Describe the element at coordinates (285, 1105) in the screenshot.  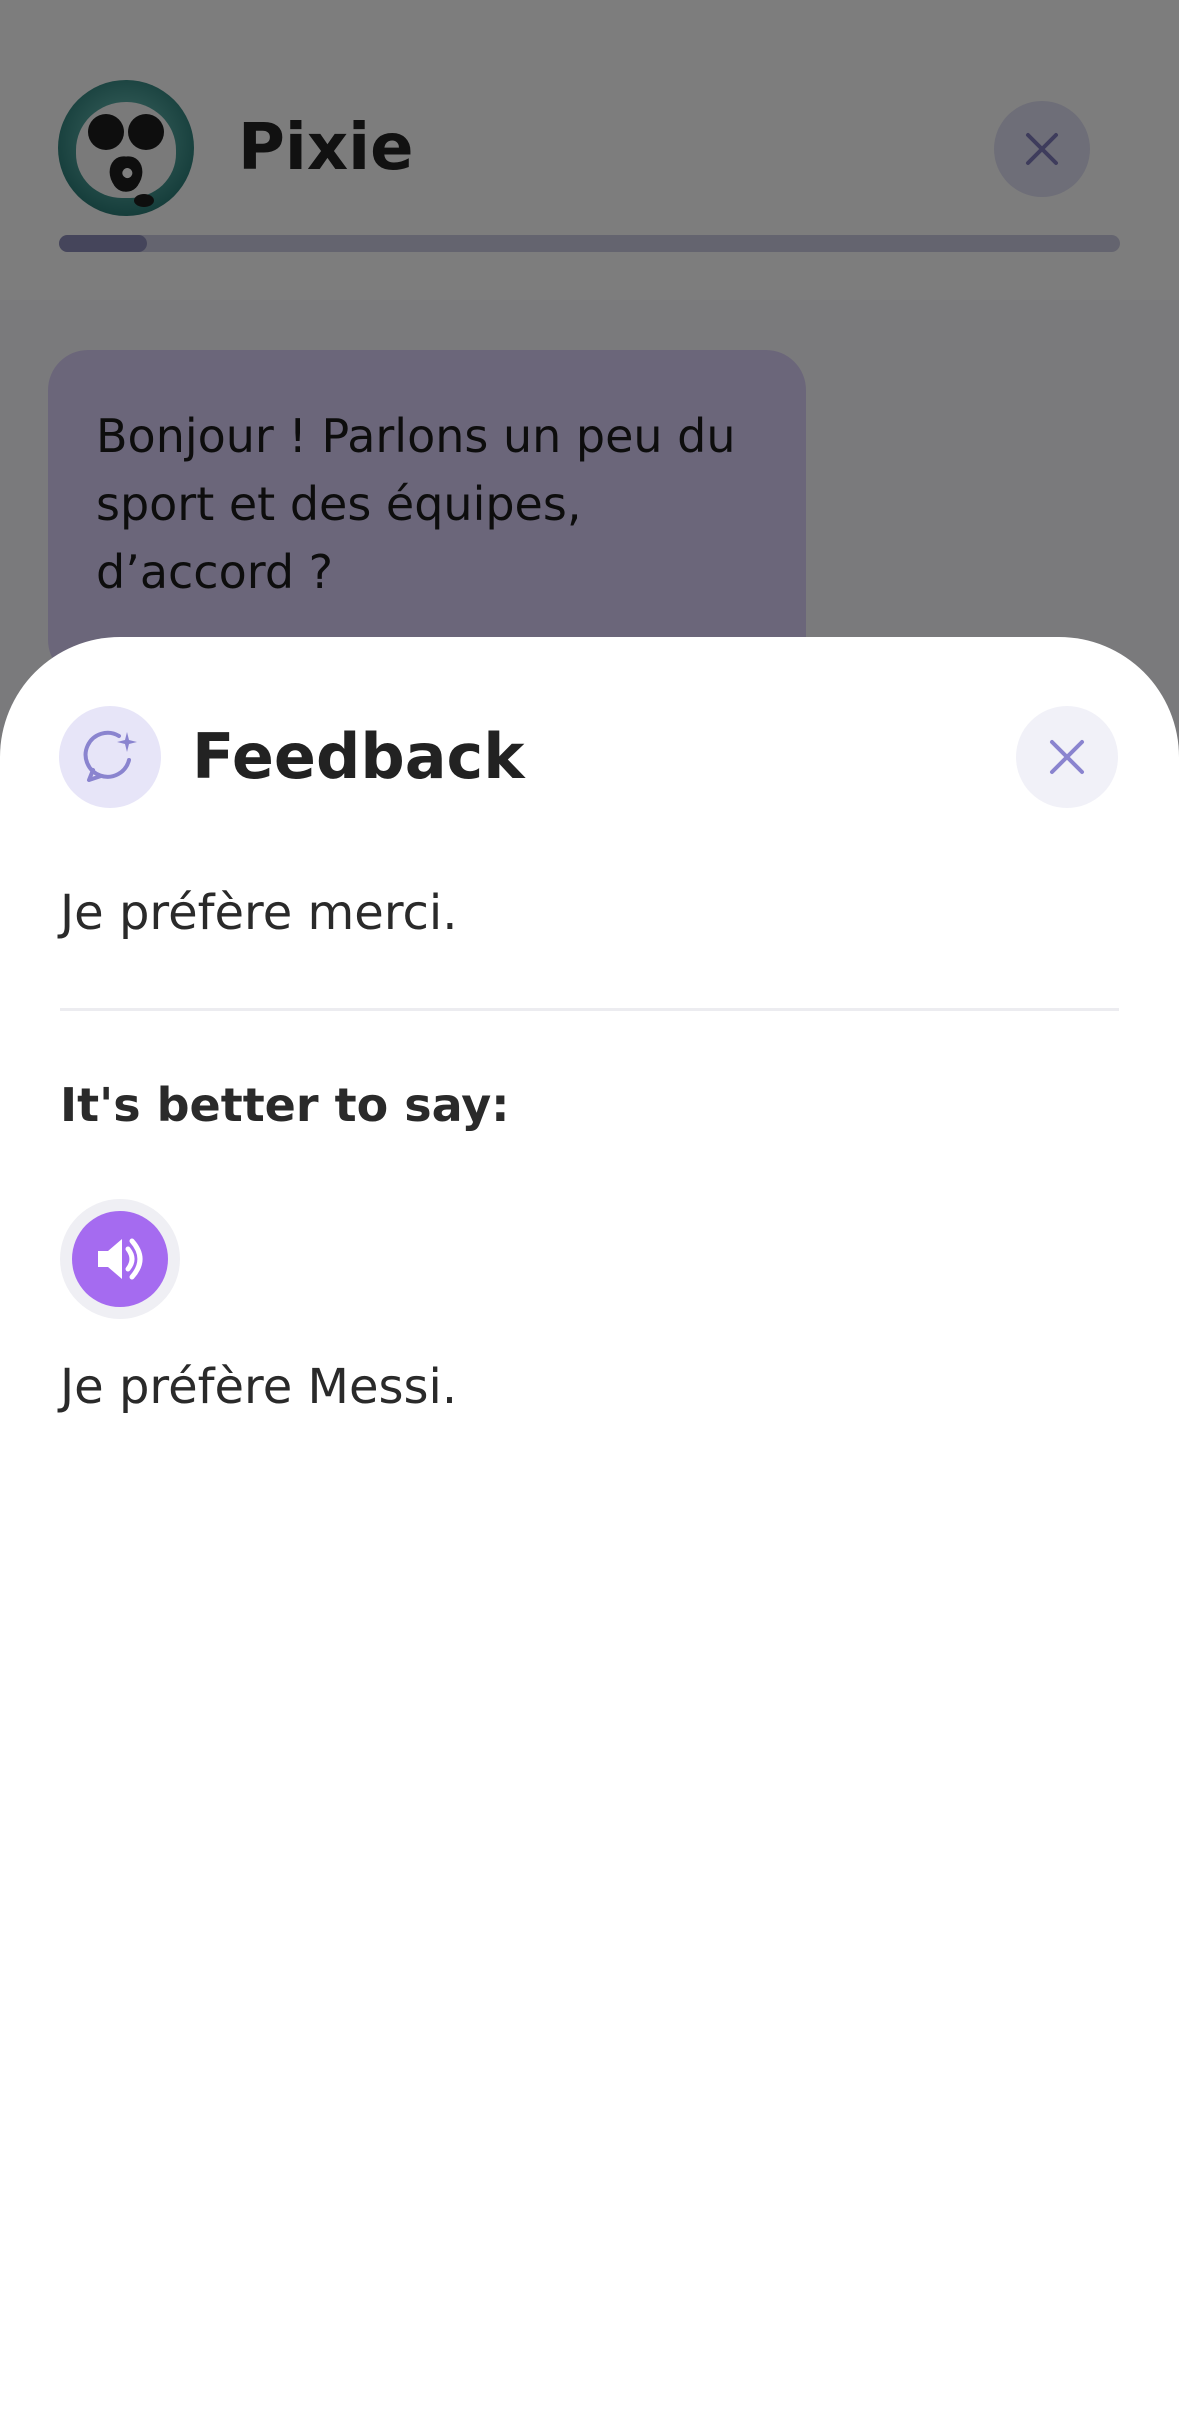
I see `better-to-say-label: It's better to say:` at that location.